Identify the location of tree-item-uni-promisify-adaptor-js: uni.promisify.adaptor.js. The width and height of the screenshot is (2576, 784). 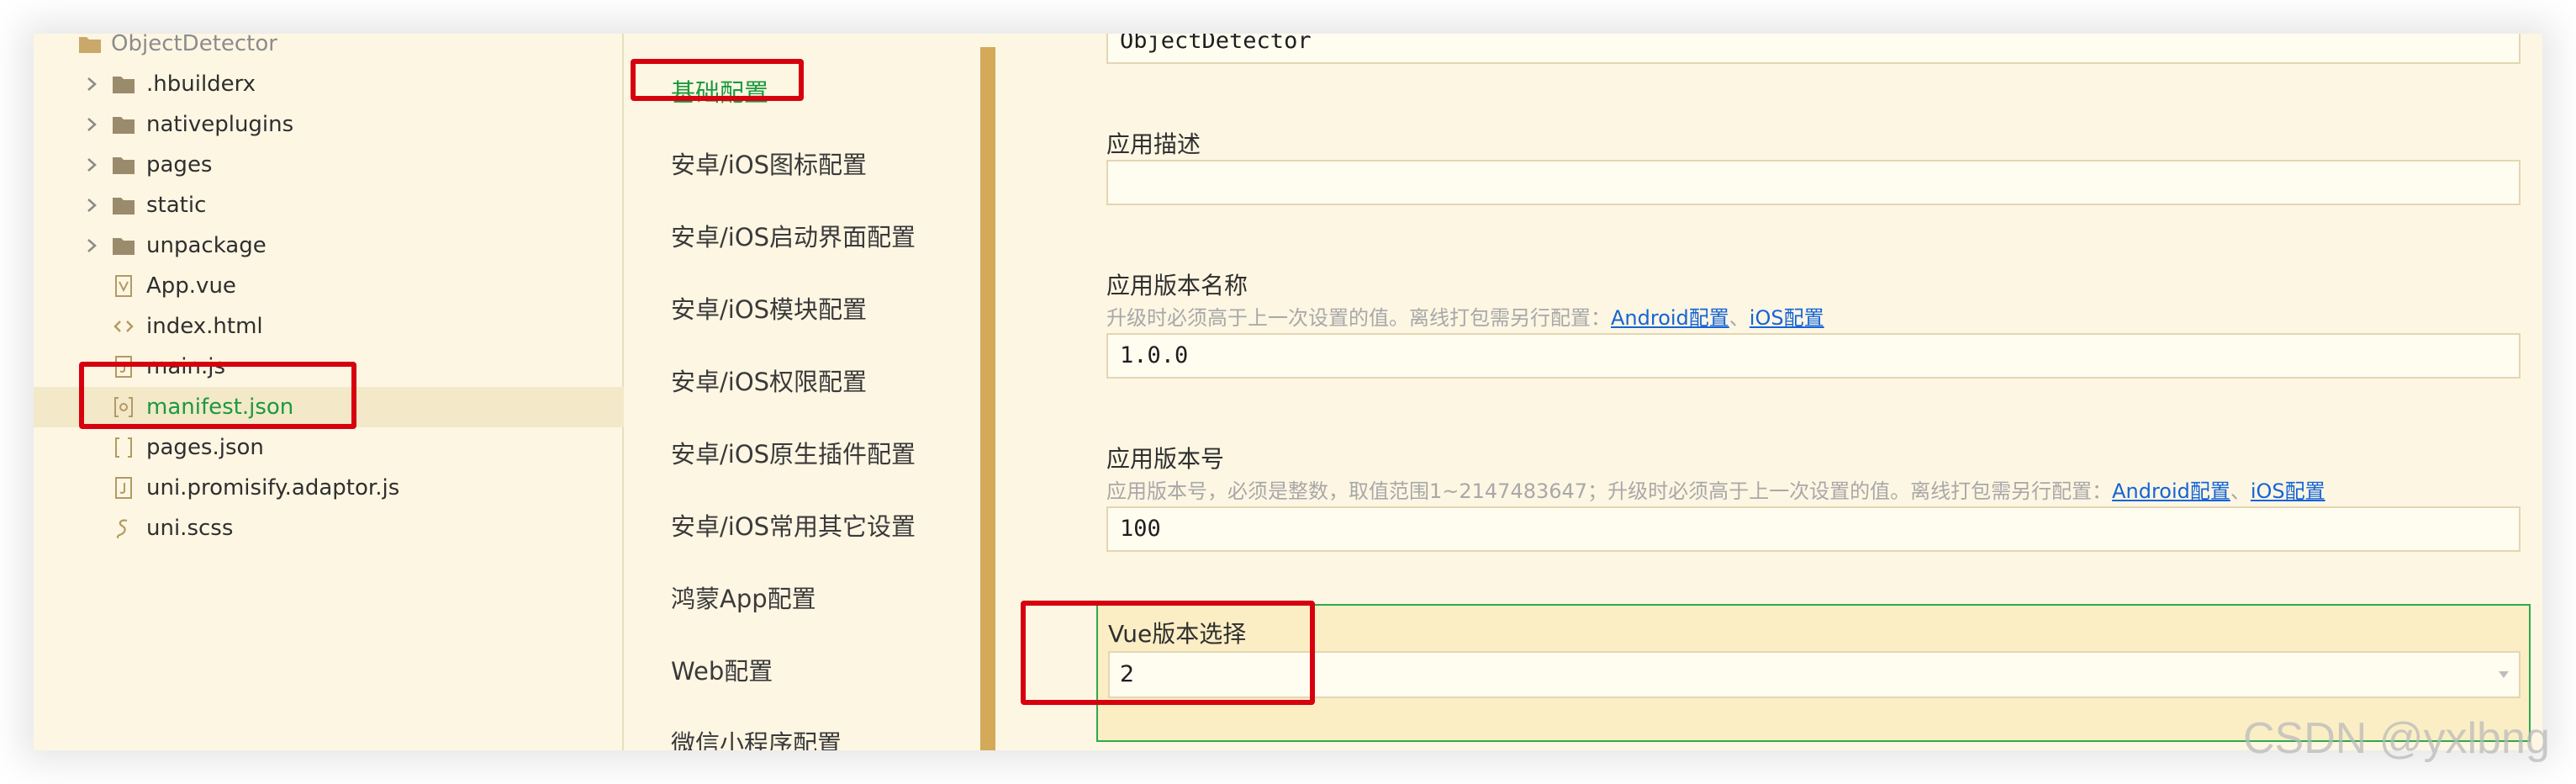
(329, 488).